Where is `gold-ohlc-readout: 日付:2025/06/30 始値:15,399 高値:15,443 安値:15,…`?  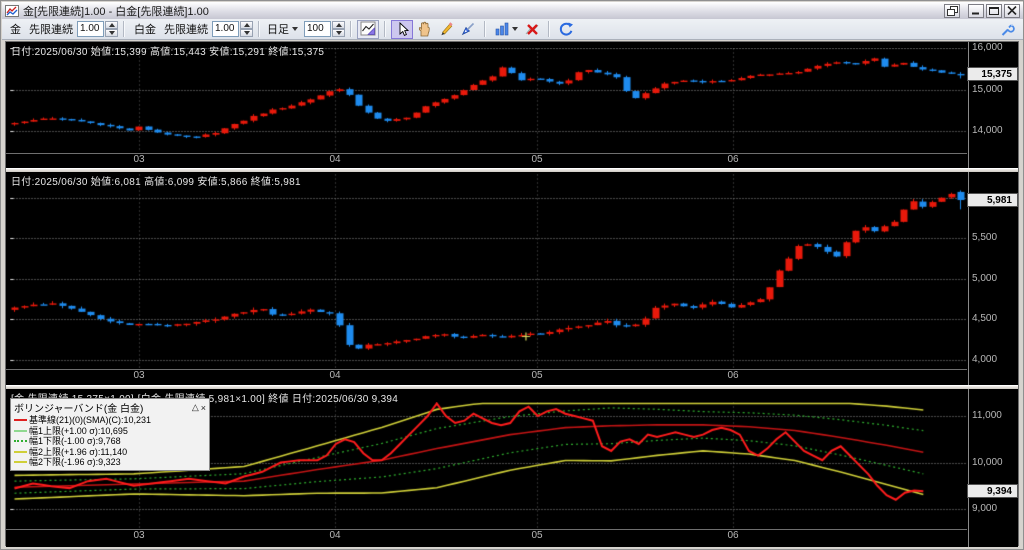 gold-ohlc-readout: 日付:2025/06/30 始値:15,399 高値:15,443 安値:15,… is located at coordinates (168, 52).